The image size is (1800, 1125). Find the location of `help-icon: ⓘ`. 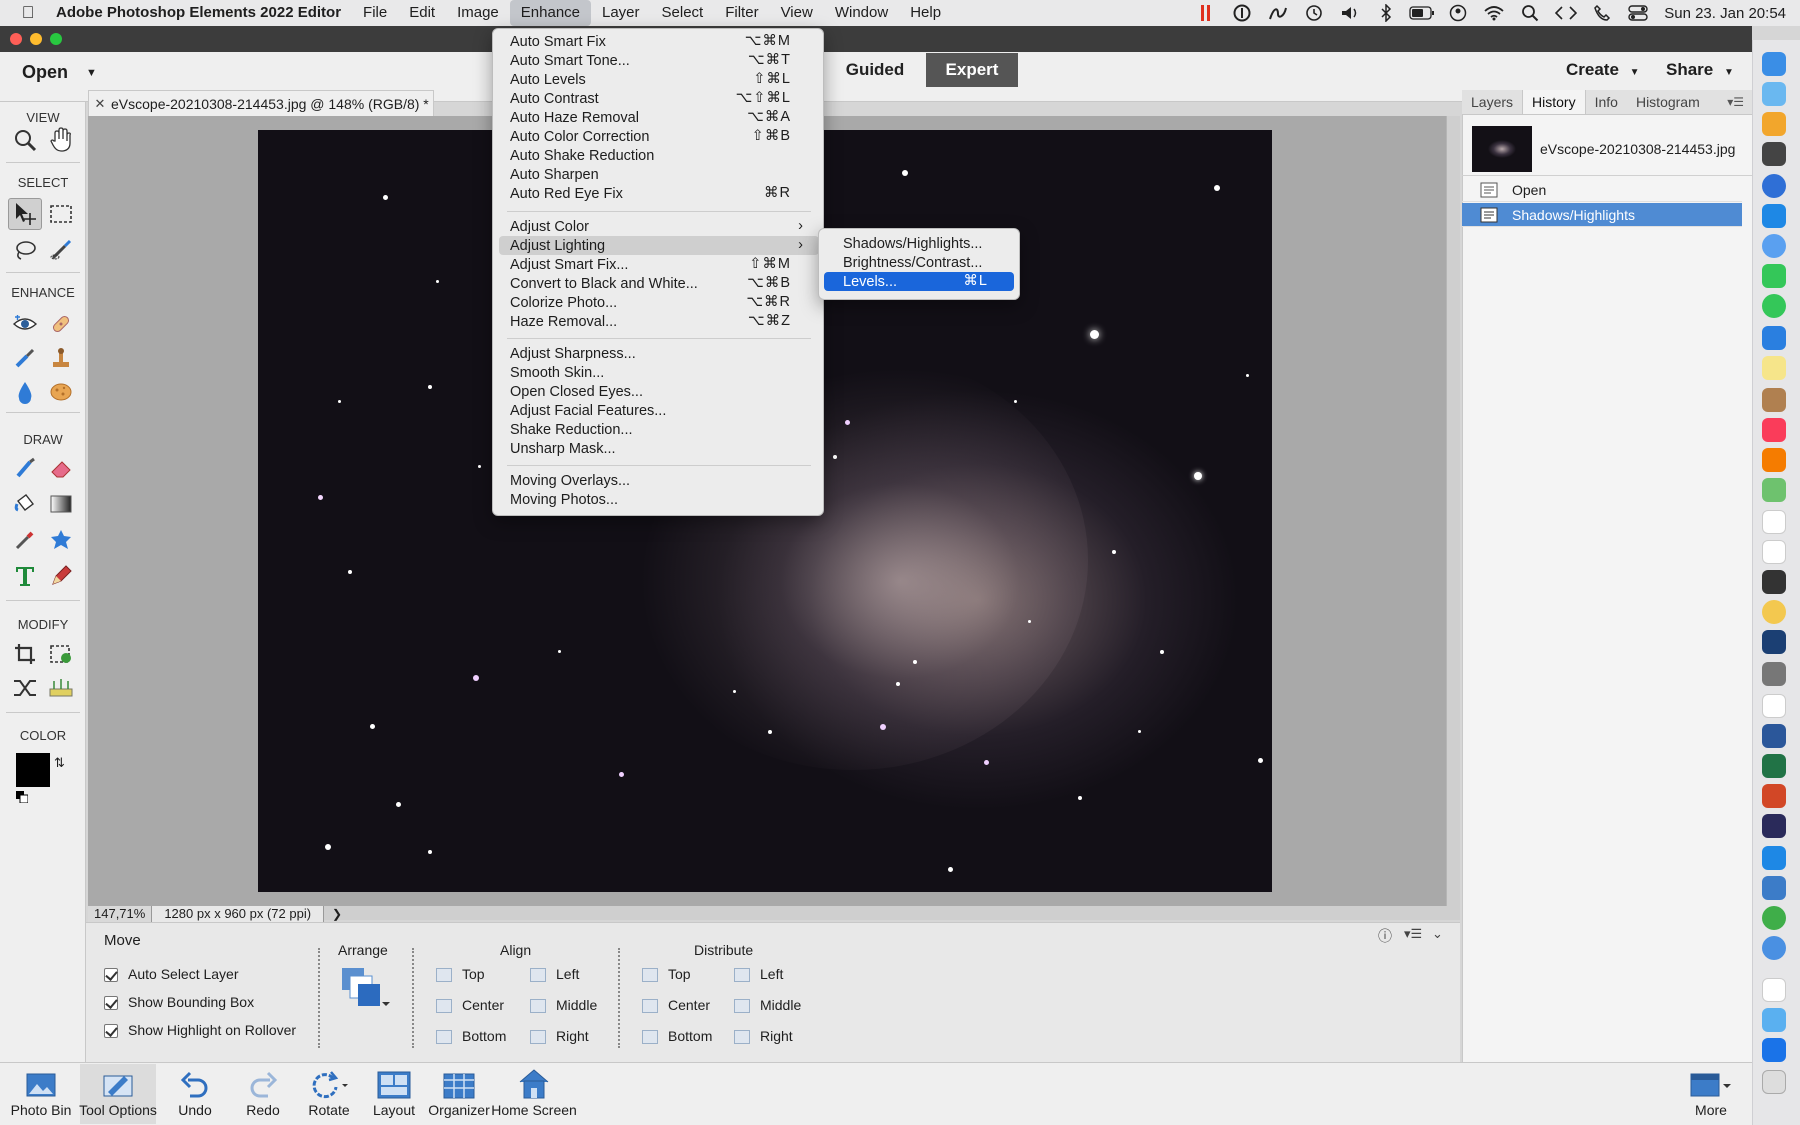

help-icon: ⓘ is located at coordinates (1385, 936).